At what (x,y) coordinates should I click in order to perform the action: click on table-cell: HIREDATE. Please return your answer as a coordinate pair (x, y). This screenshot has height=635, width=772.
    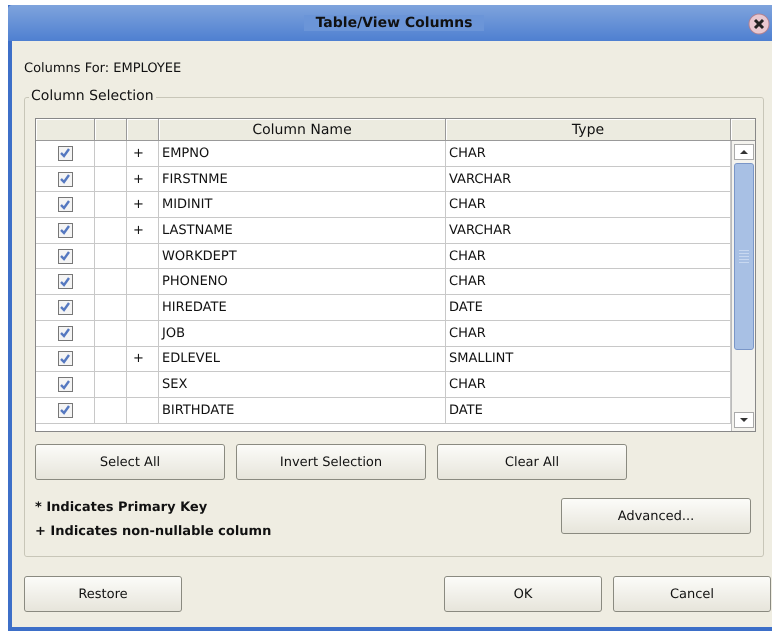
    Looking at the image, I should click on (302, 308).